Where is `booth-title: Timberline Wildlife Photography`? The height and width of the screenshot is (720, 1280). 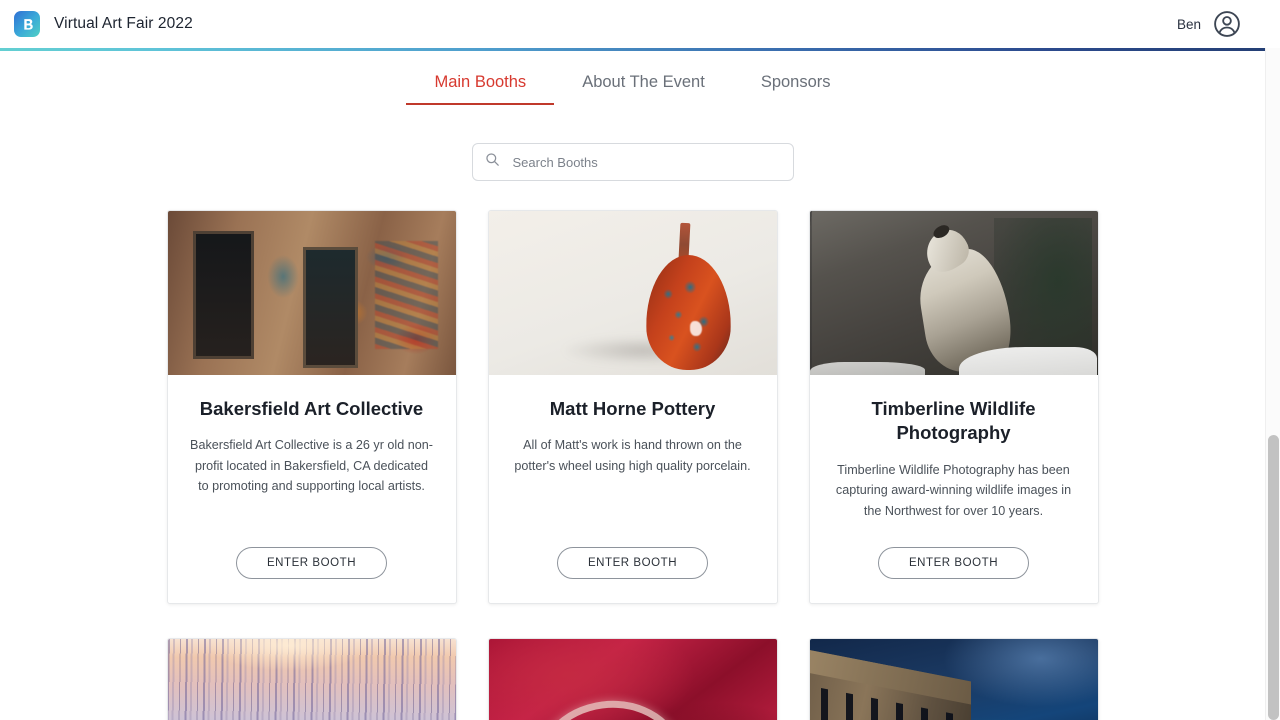
booth-title: Timberline Wildlife Photography is located at coordinates (953, 421).